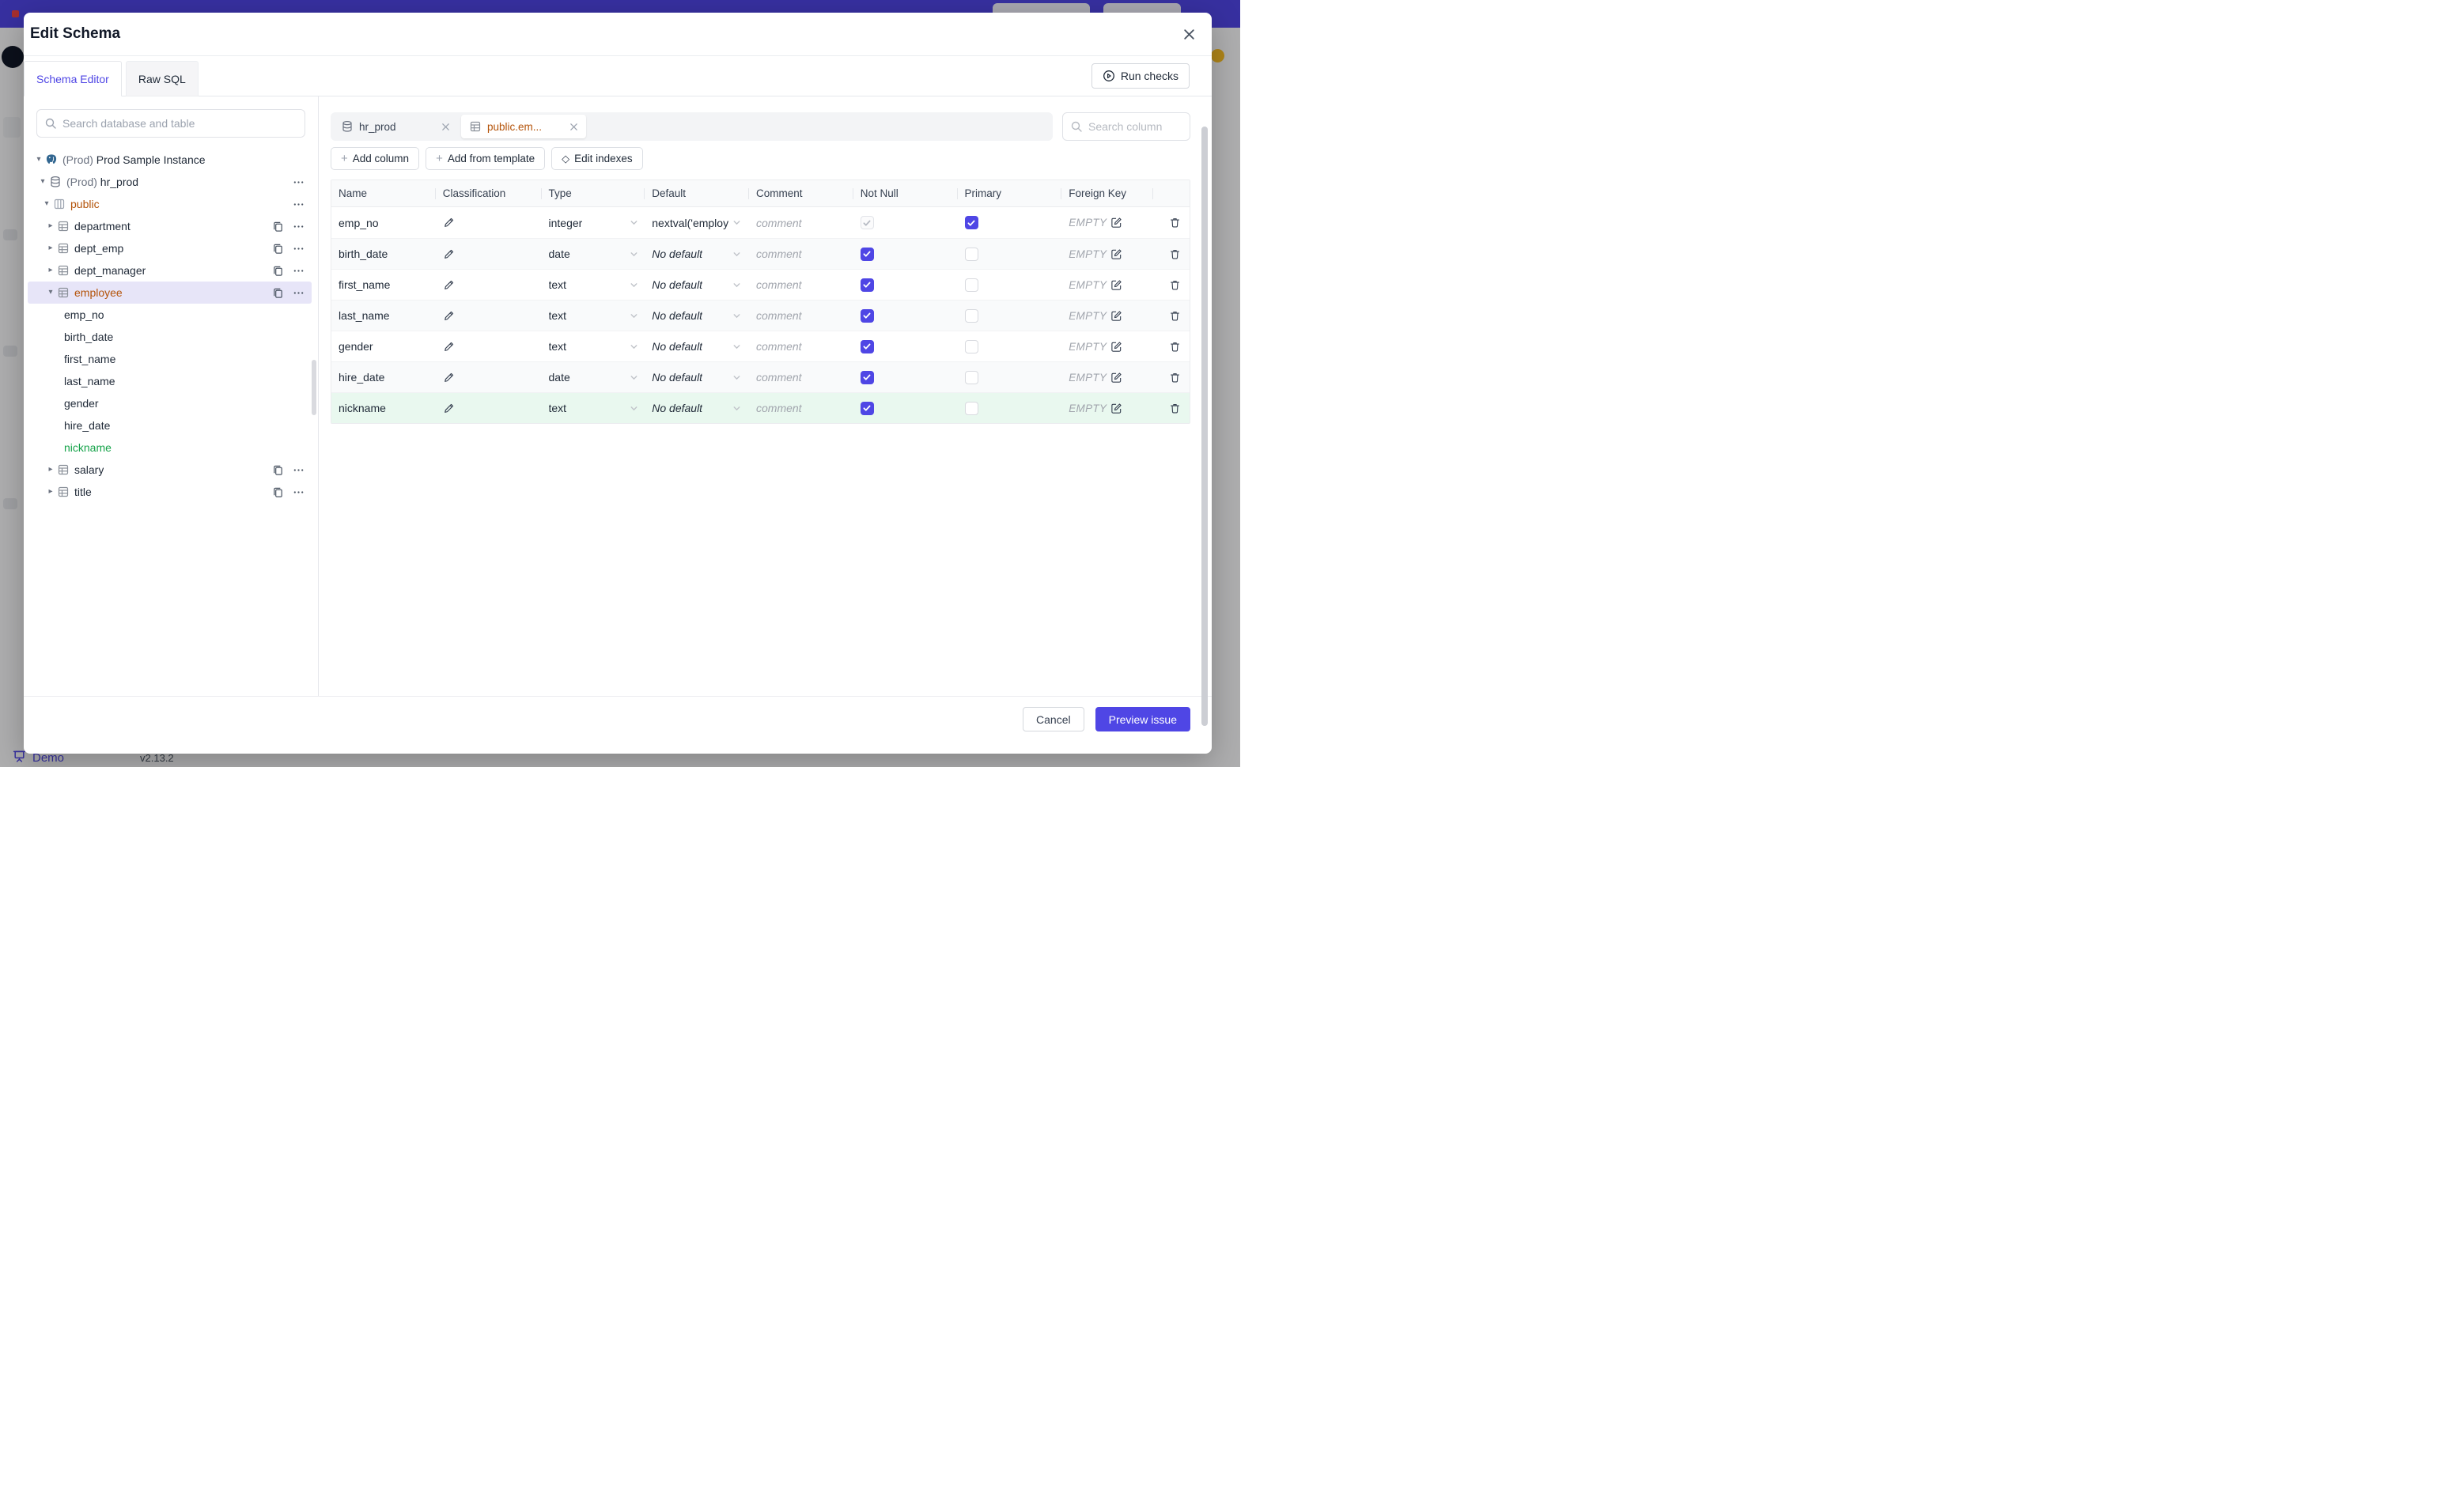 The width and height of the screenshot is (2444, 1512). What do you see at coordinates (170, 123) in the screenshot?
I see `tree-search-input` at bounding box center [170, 123].